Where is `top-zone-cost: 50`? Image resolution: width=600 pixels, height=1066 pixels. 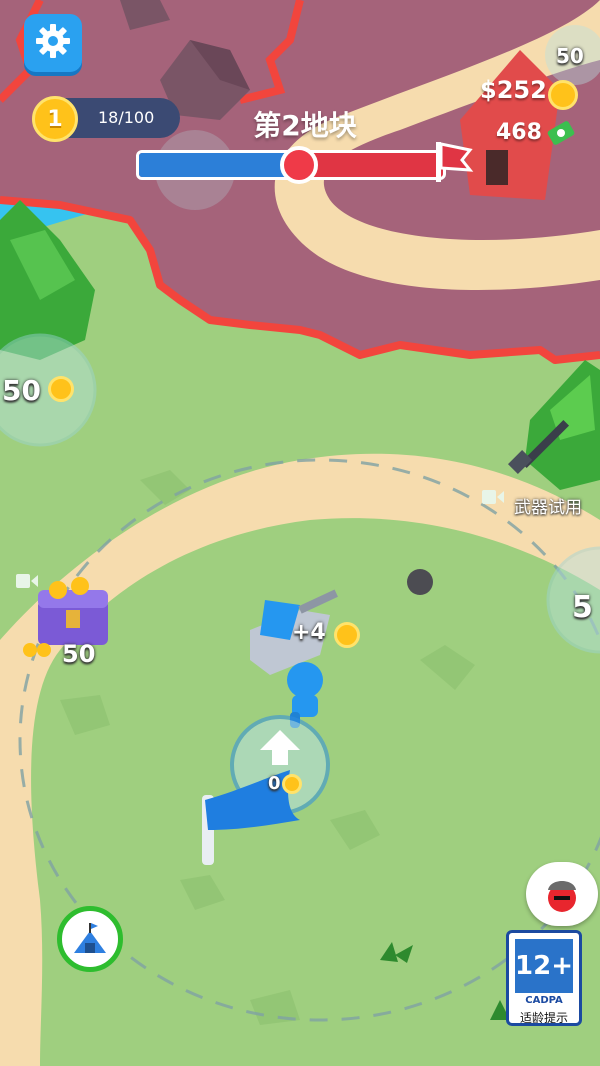 top-zone-cost: 50 is located at coordinates (570, 56).